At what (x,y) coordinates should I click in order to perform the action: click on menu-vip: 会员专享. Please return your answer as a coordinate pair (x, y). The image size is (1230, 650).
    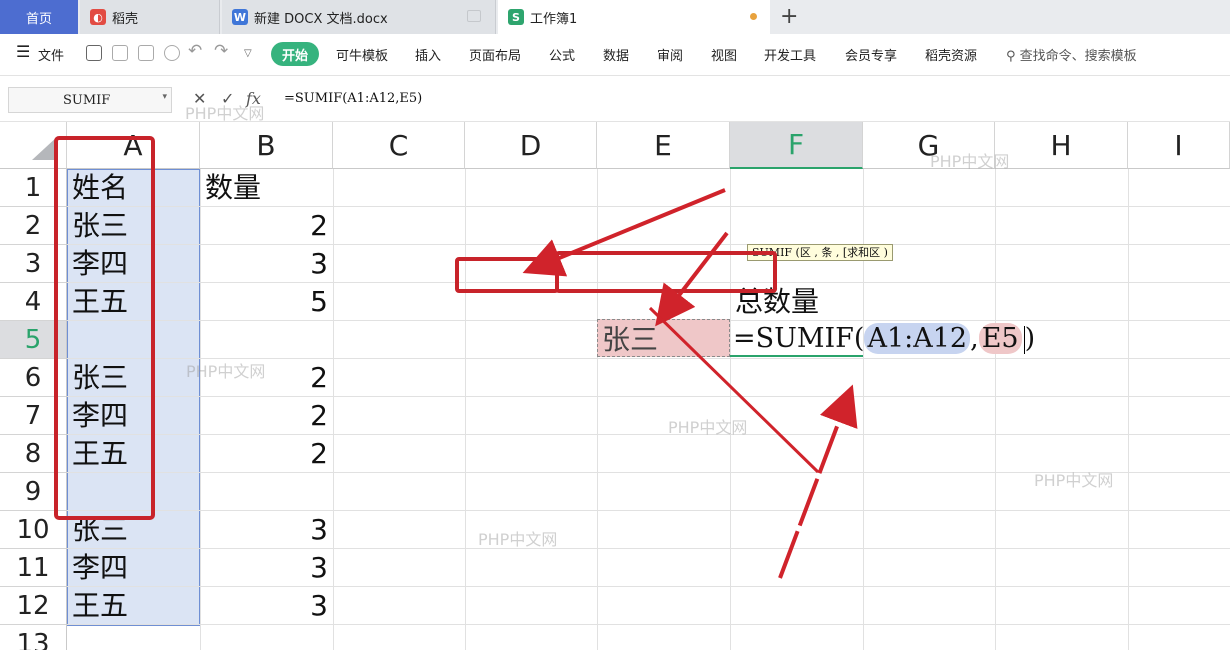
    Looking at the image, I should click on (871, 54).